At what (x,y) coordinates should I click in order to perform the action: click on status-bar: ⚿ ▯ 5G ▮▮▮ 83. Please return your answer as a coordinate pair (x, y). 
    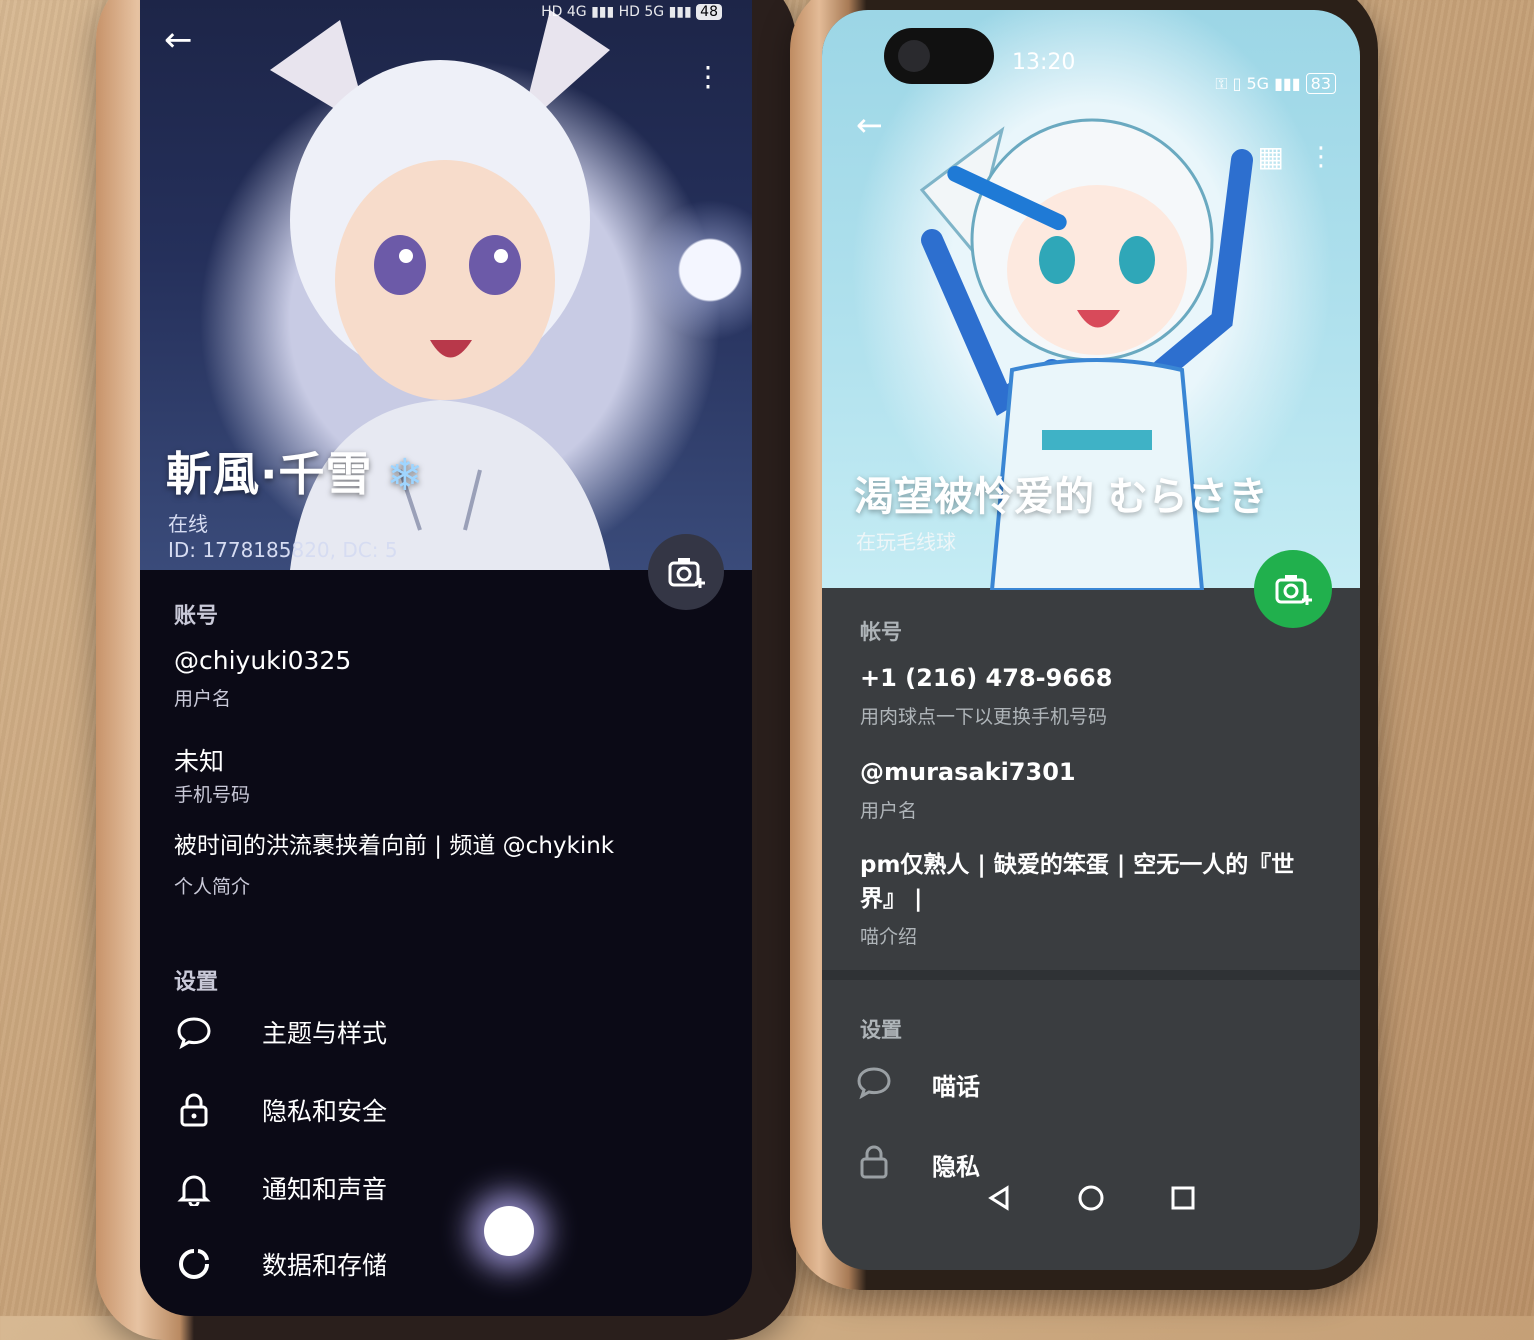
    Looking at the image, I should click on (1275, 83).